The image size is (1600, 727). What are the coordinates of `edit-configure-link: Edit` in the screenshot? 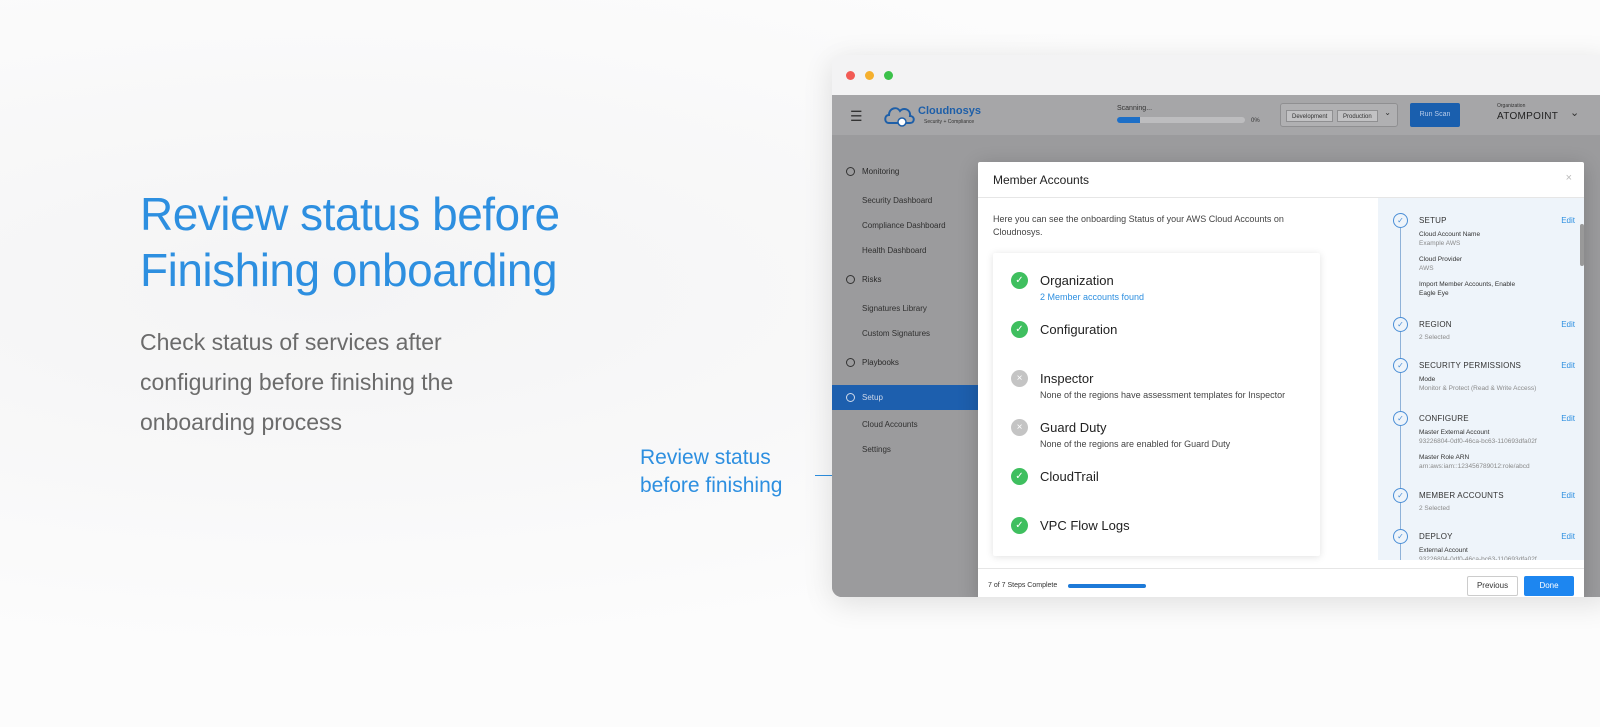 It's located at (1568, 418).